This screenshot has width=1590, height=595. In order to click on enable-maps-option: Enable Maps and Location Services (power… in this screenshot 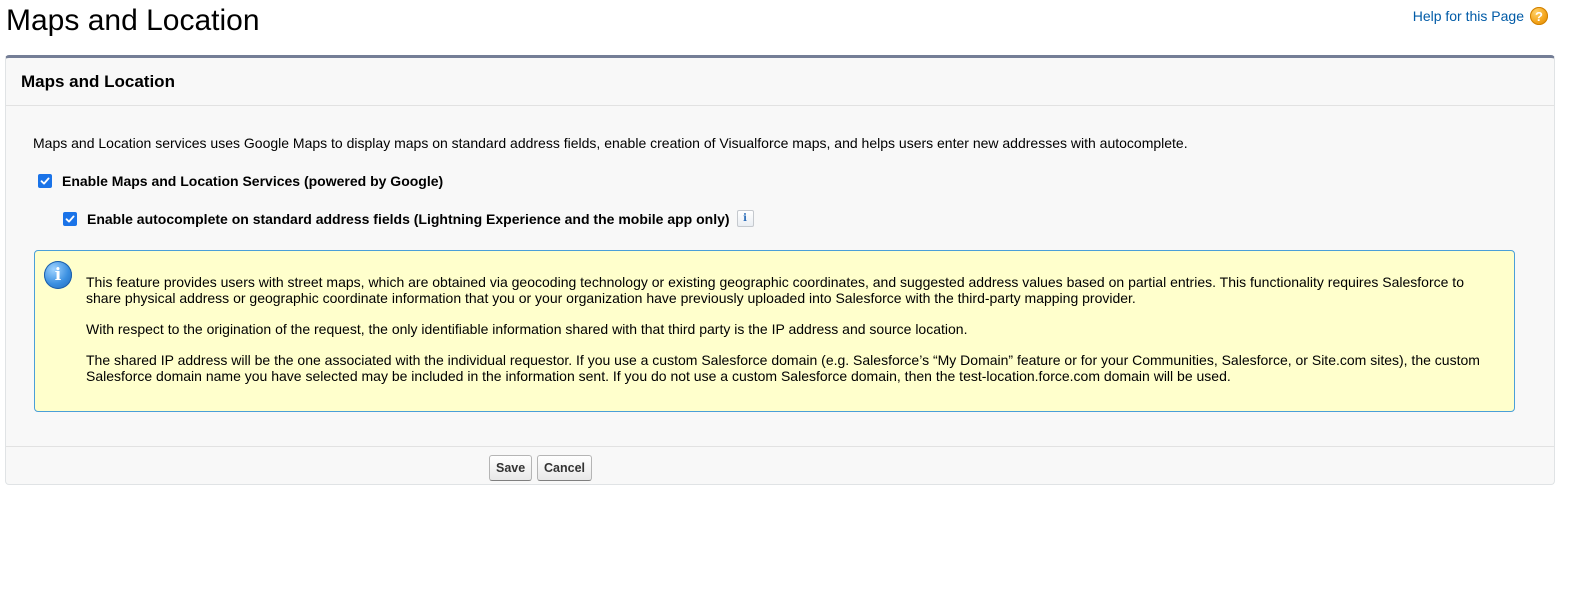, I will do `click(240, 181)`.